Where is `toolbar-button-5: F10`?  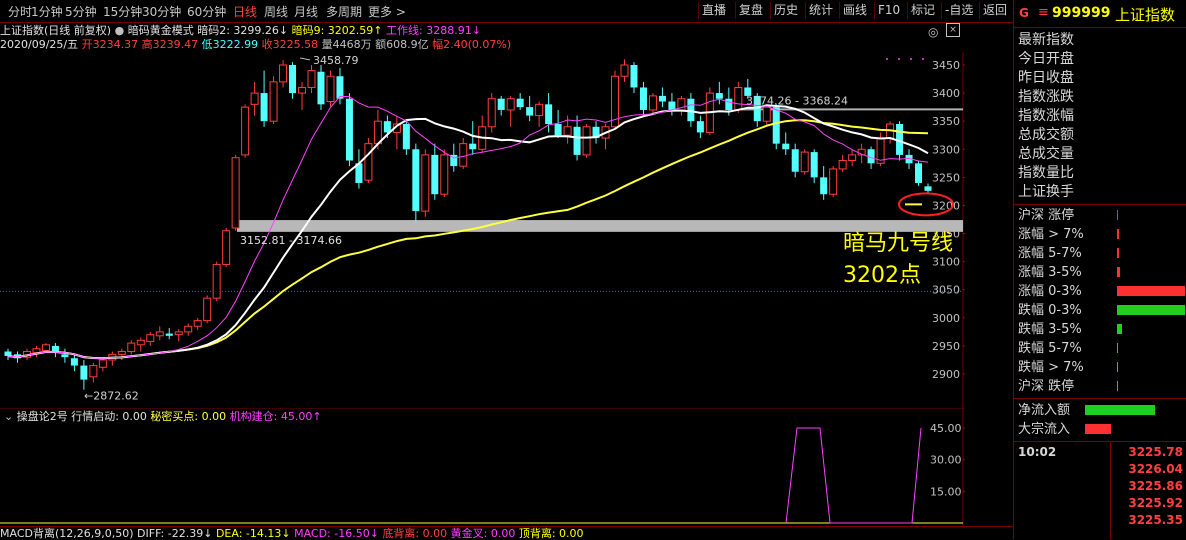 toolbar-button-5: F10 is located at coordinates (888, 10).